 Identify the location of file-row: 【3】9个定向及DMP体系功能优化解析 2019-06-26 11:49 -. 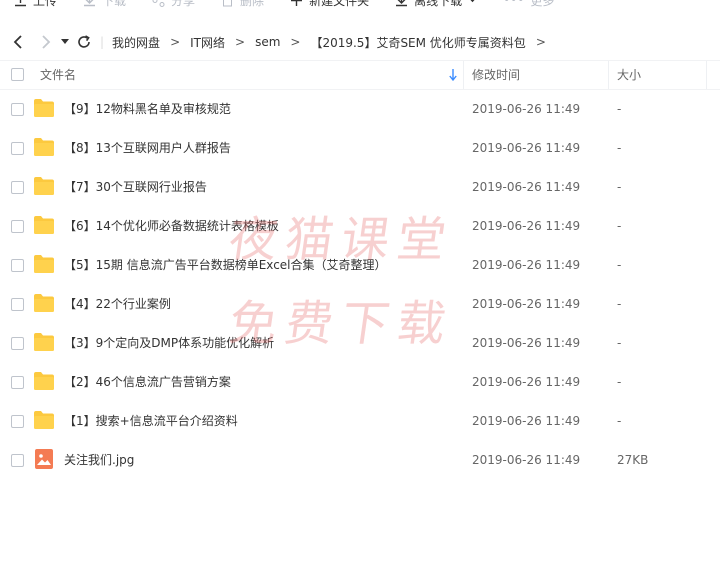
(360, 343).